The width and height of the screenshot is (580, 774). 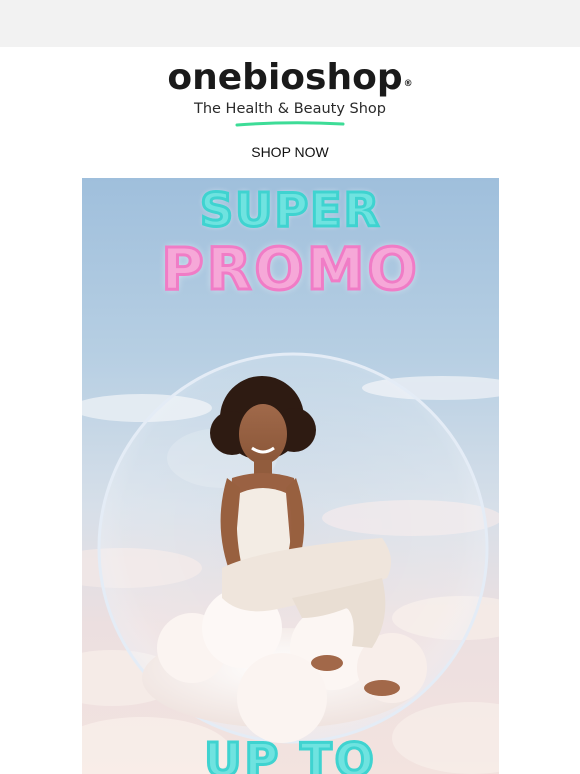 What do you see at coordinates (290, 753) in the screenshot?
I see `promo-headline-up-to: UP TO` at bounding box center [290, 753].